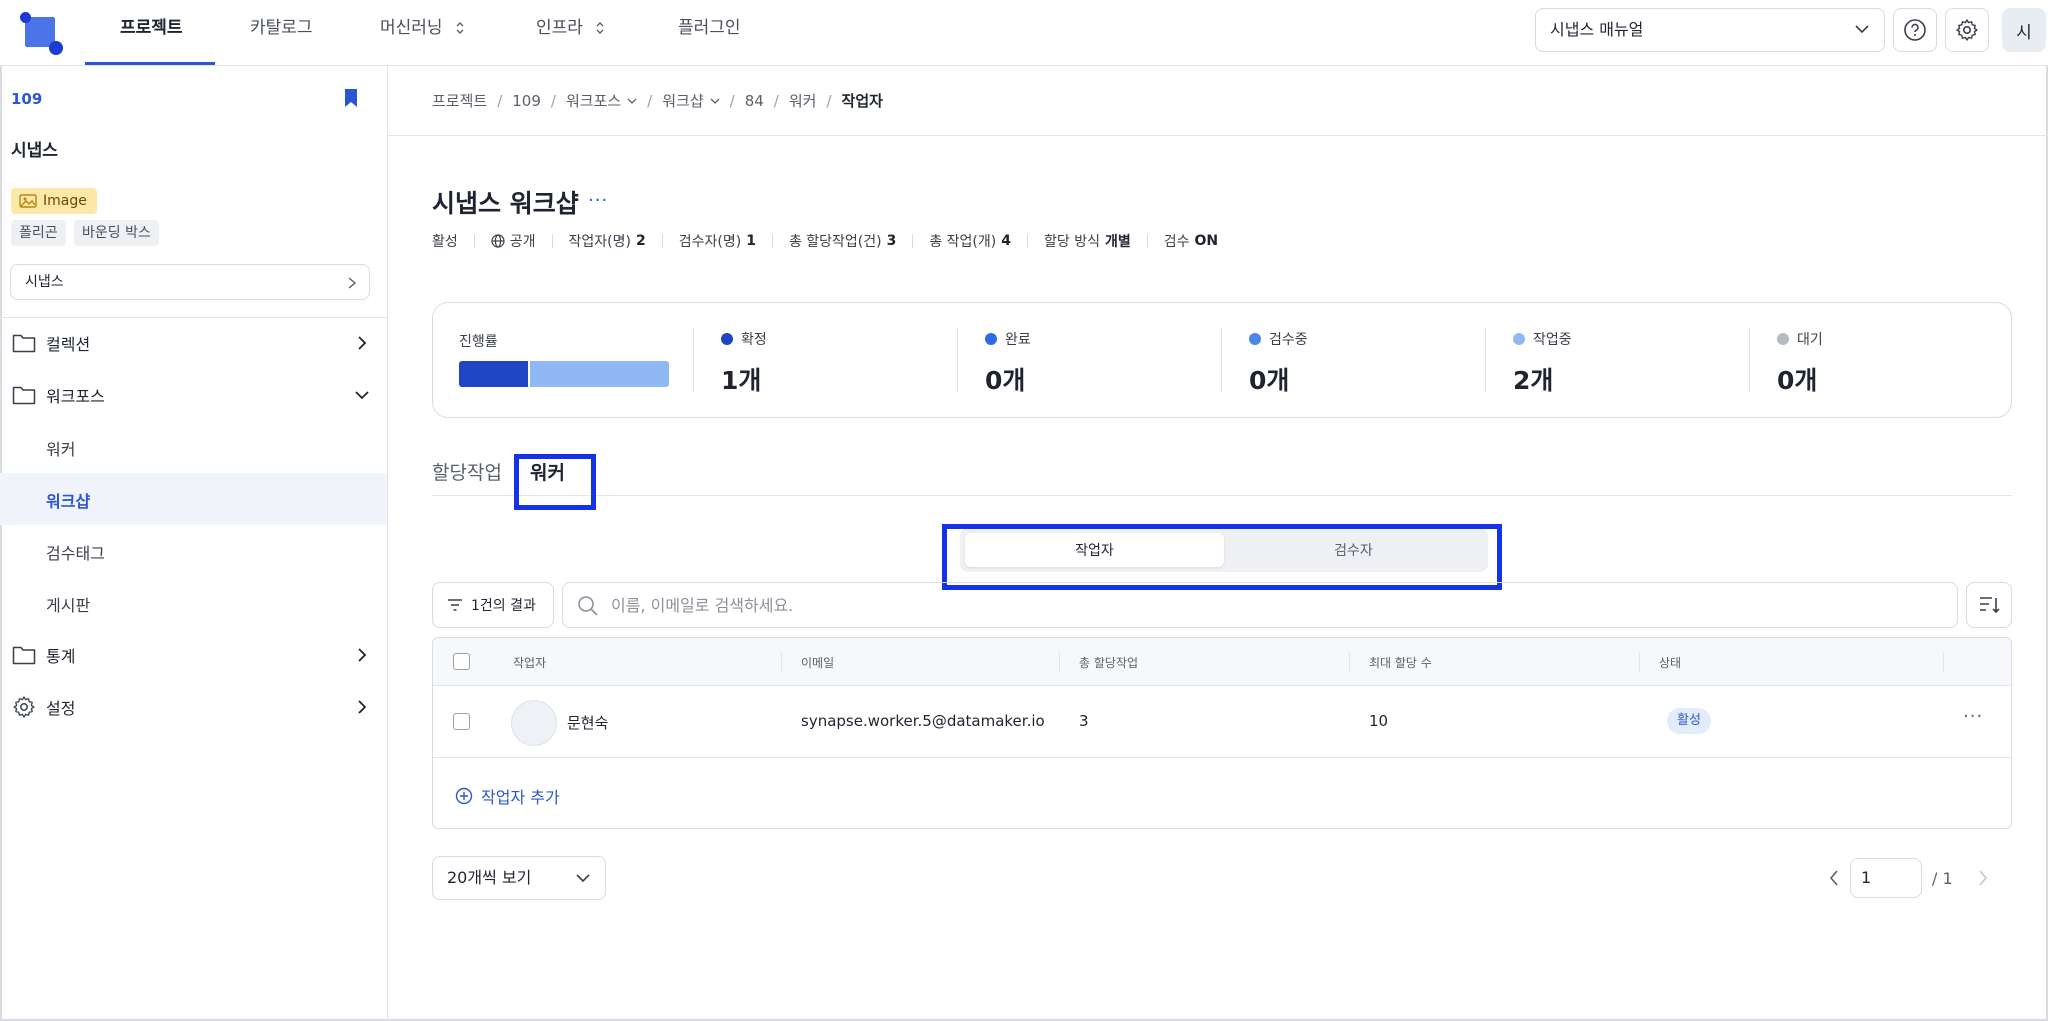 This screenshot has width=2048, height=1021. I want to click on sidebar-item-label: 설정, so click(61, 708).